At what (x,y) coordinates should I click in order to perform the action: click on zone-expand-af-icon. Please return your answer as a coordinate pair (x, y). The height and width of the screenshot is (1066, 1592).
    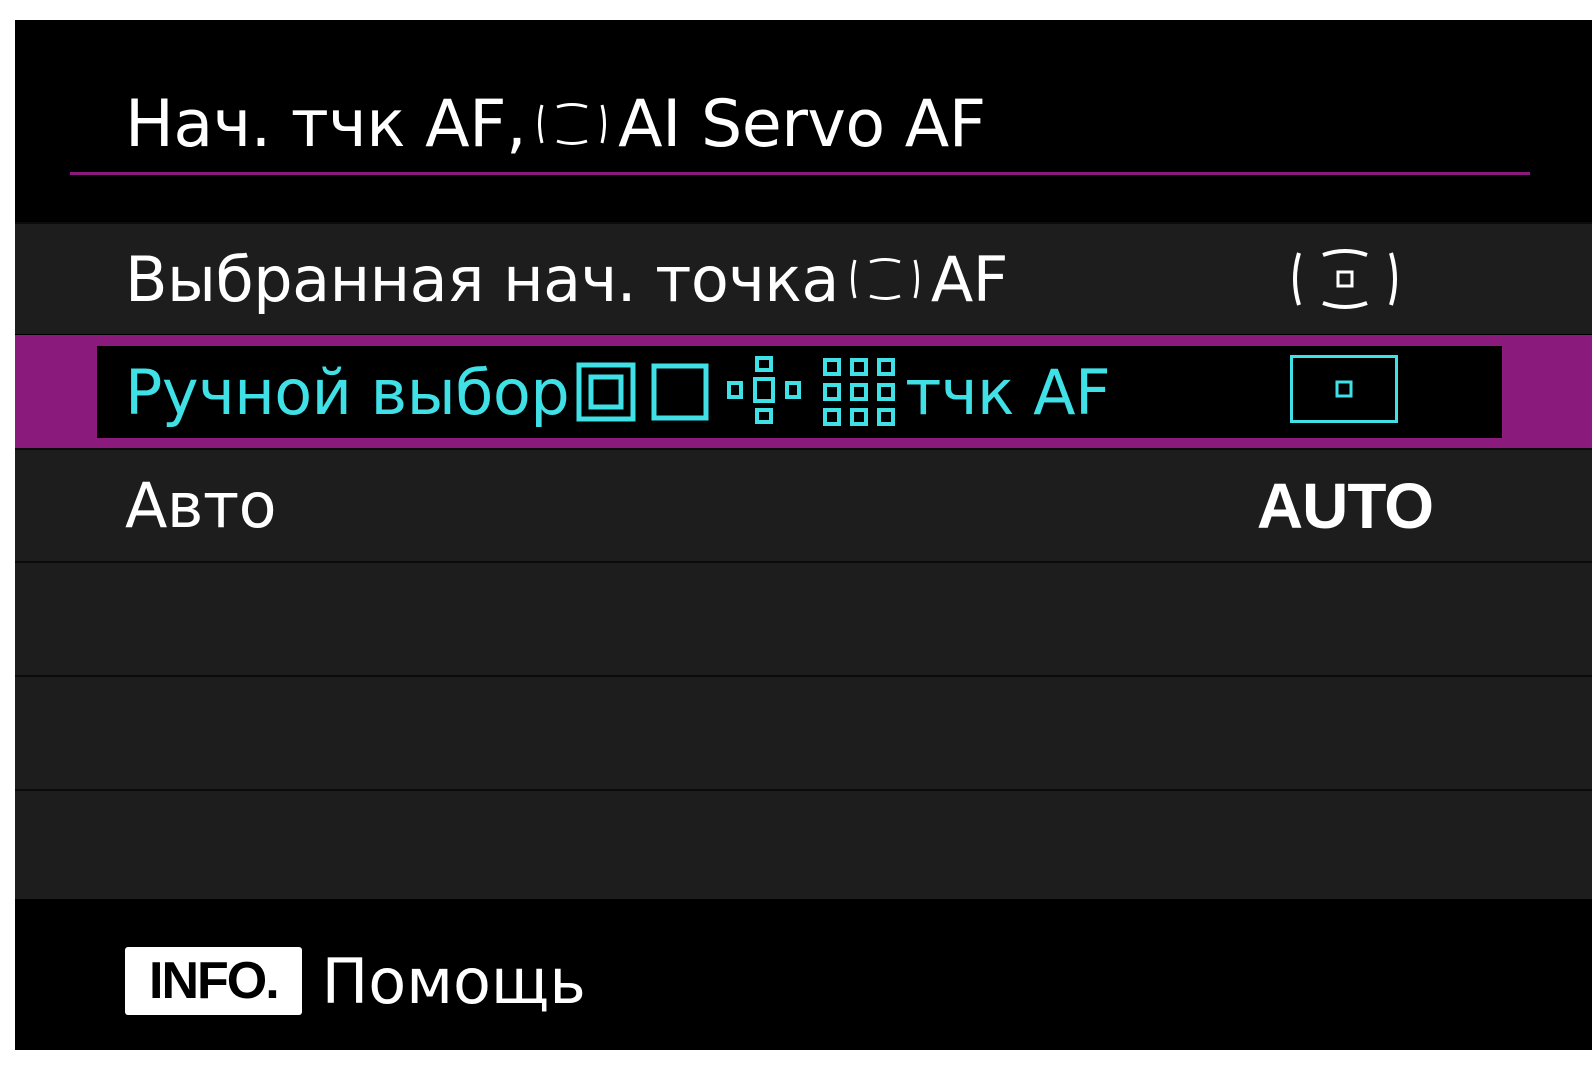
    Looking at the image, I should click on (765, 392).